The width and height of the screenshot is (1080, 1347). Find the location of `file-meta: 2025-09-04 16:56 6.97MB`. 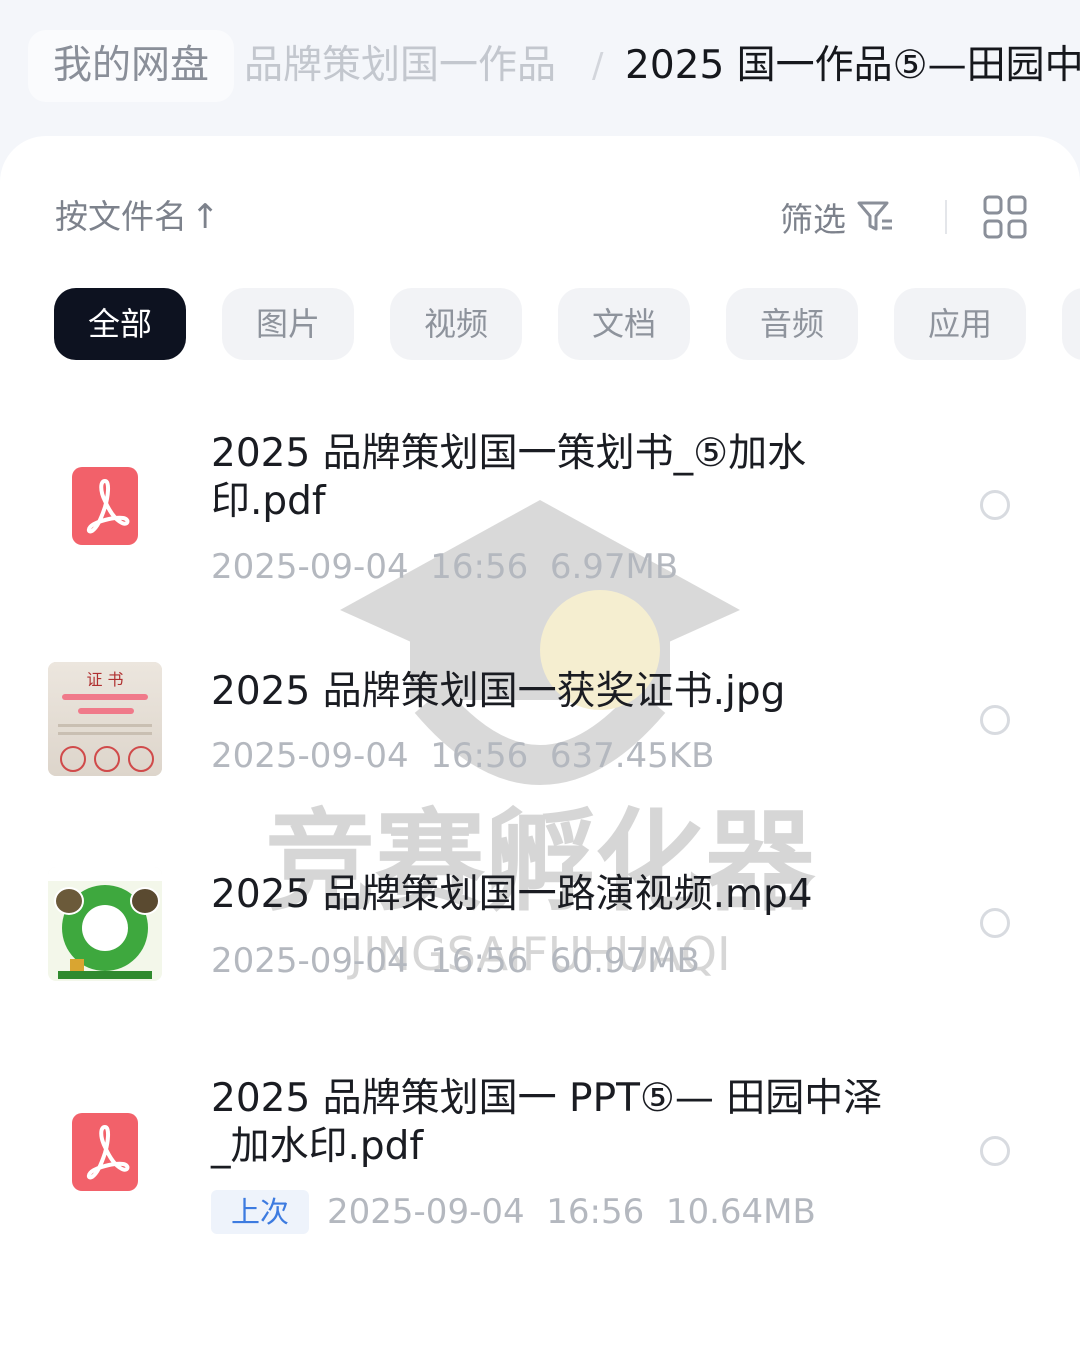

file-meta: 2025-09-04 16:56 6.97MB is located at coordinates (444, 567).